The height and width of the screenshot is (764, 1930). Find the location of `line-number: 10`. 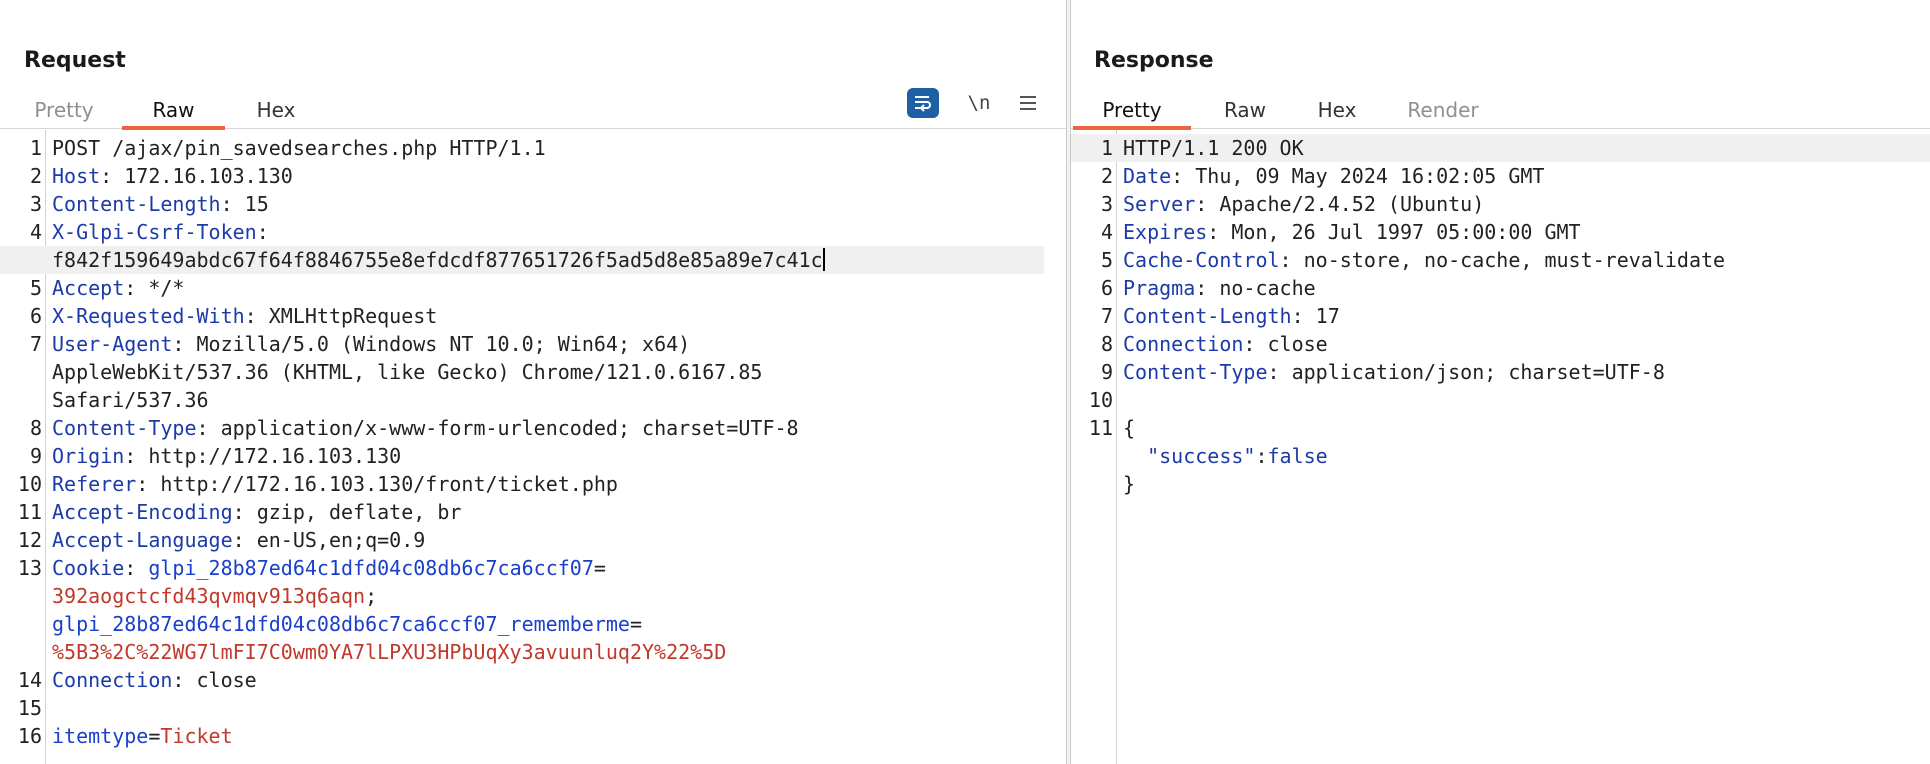

line-number: 10 is located at coordinates (29, 484).